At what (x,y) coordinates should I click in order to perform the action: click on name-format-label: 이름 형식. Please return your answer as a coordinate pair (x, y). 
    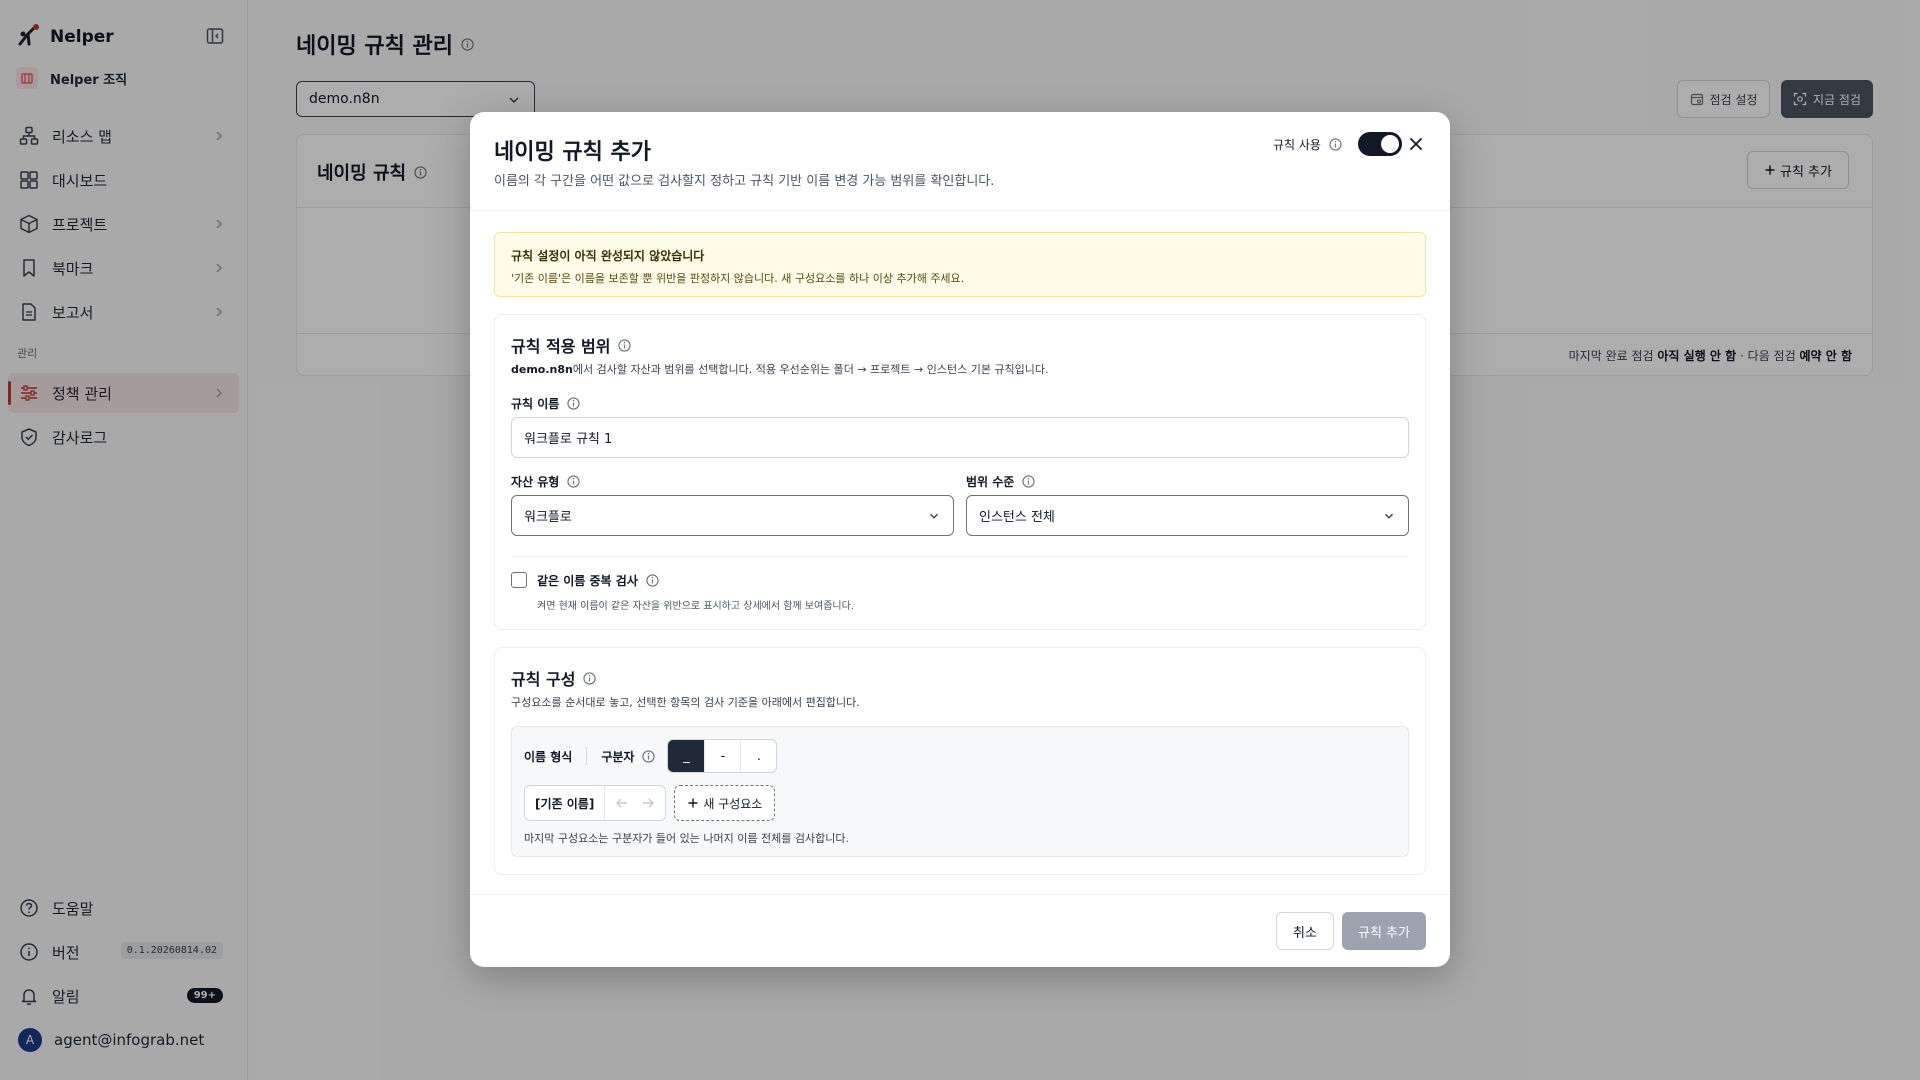
    Looking at the image, I should click on (548, 756).